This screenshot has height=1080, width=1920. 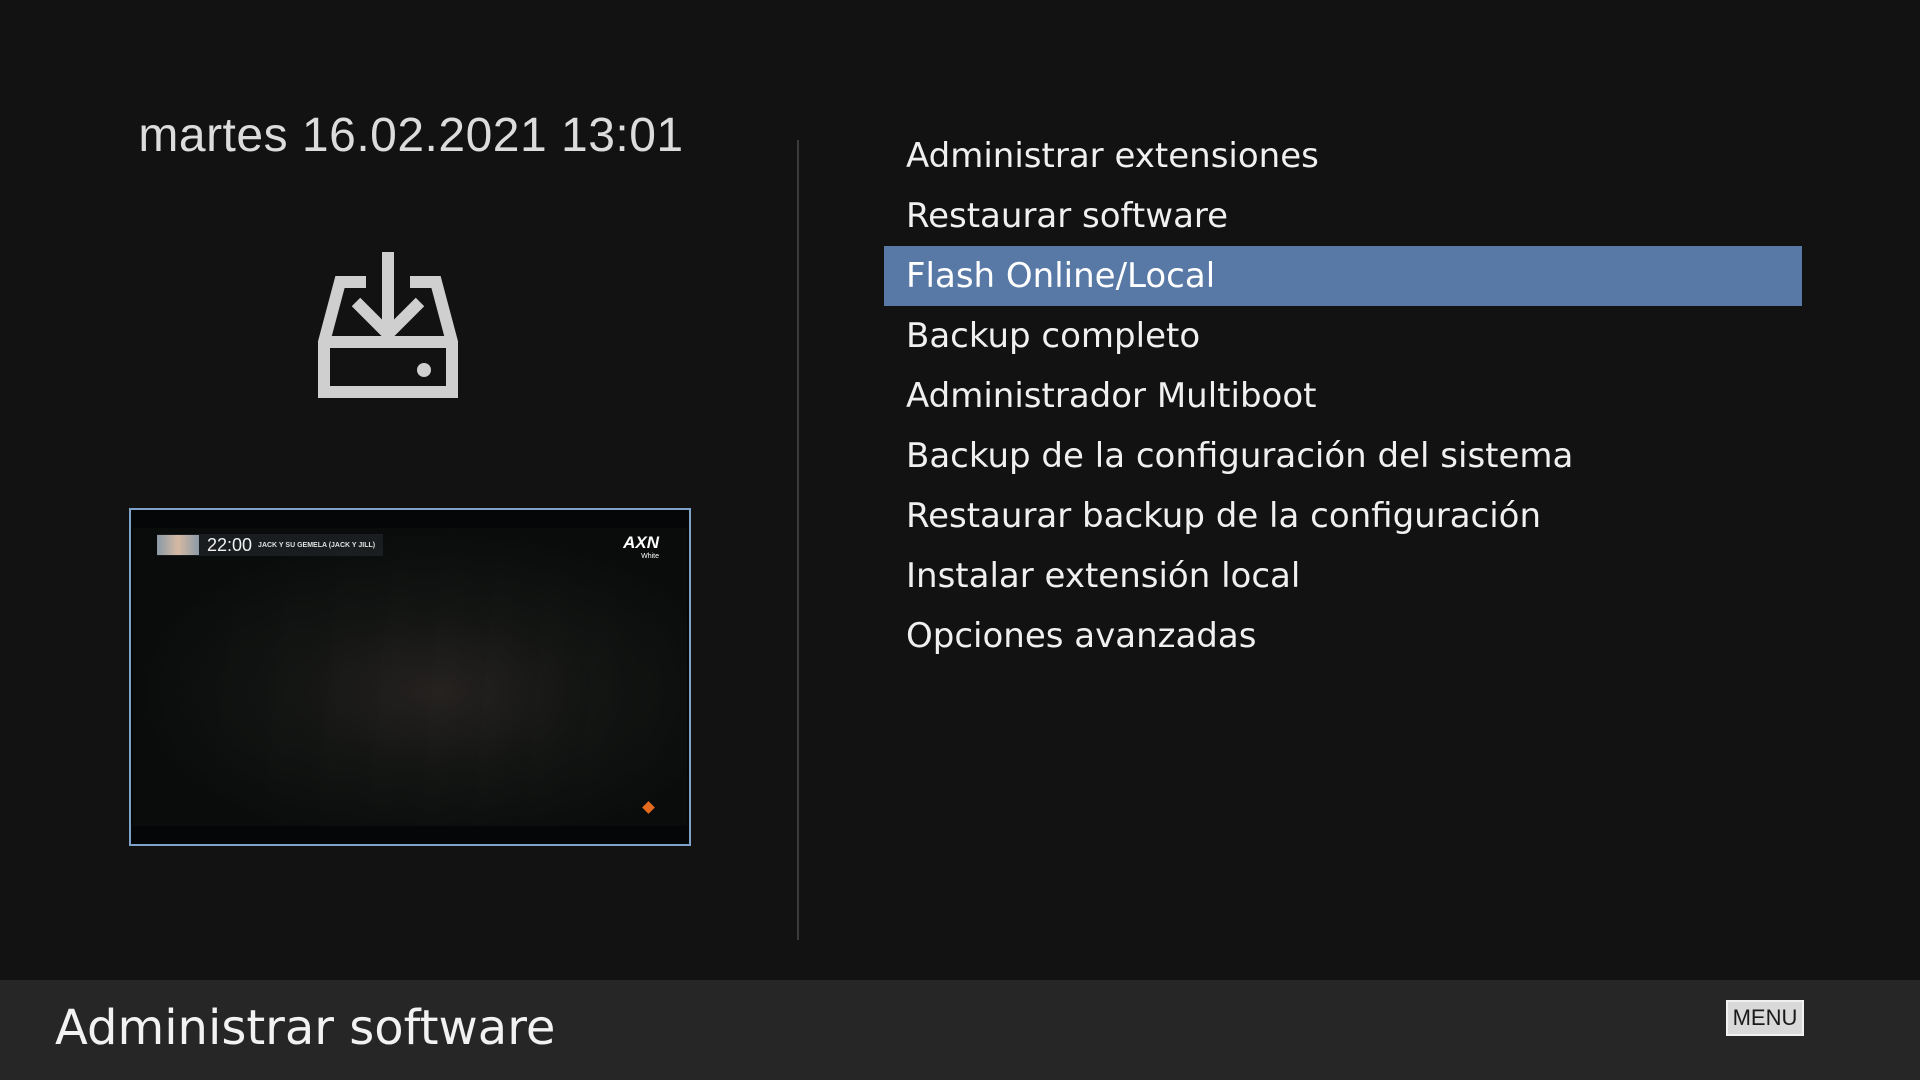 What do you see at coordinates (1343, 156) in the screenshot?
I see `menu-item-administrar-extensiones: Administrar extensiones` at bounding box center [1343, 156].